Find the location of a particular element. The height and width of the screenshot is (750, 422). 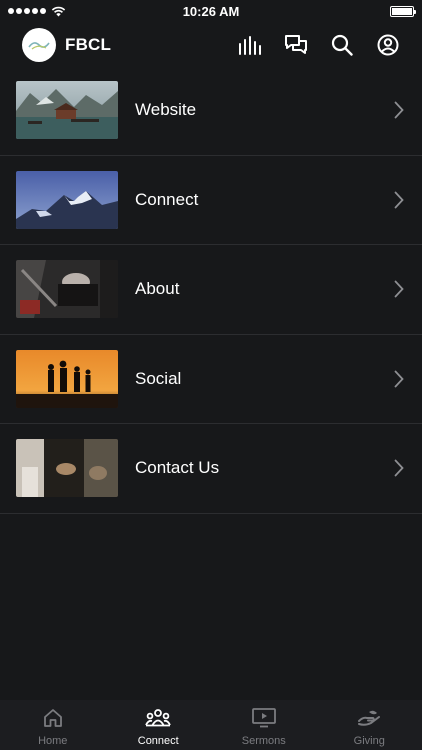

church-logo is located at coordinates (39, 45).